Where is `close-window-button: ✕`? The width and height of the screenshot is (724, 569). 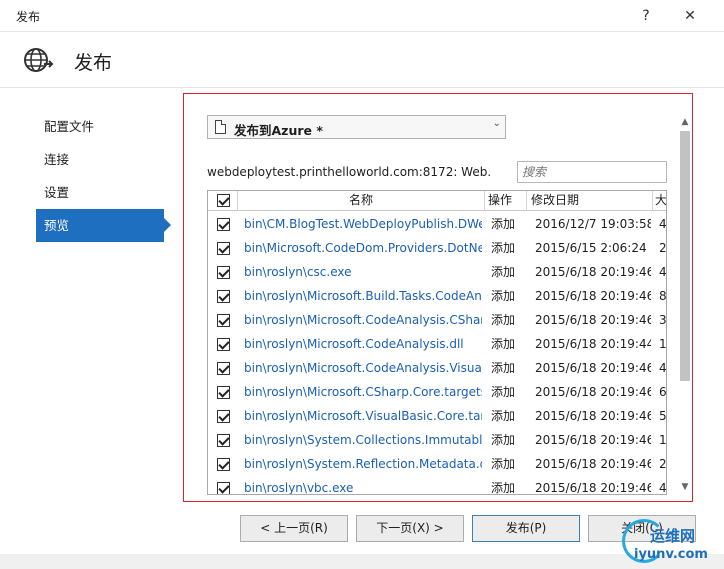
close-window-button: ✕ is located at coordinates (690, 16).